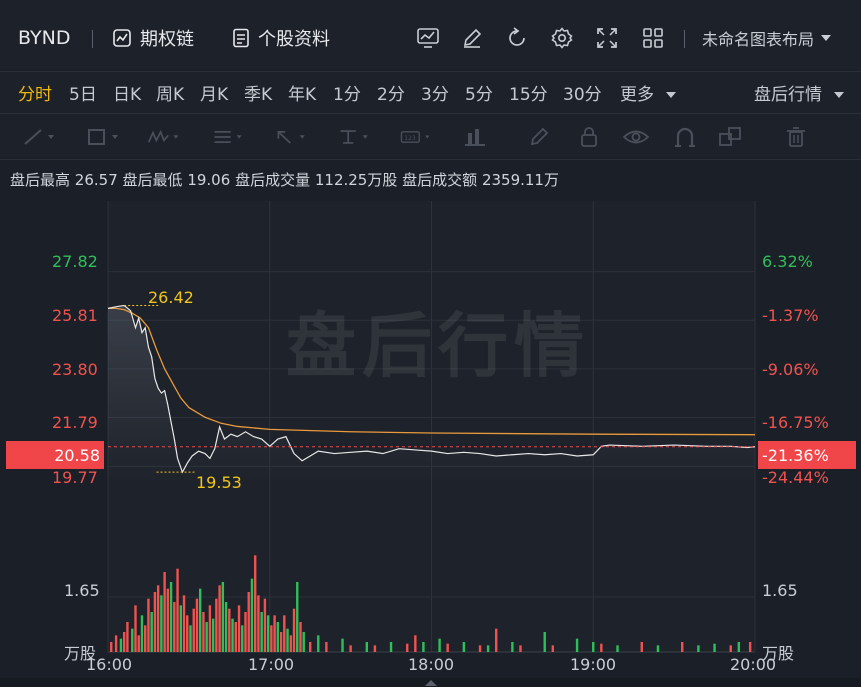  I want to click on lock-tool, so click(594, 137).